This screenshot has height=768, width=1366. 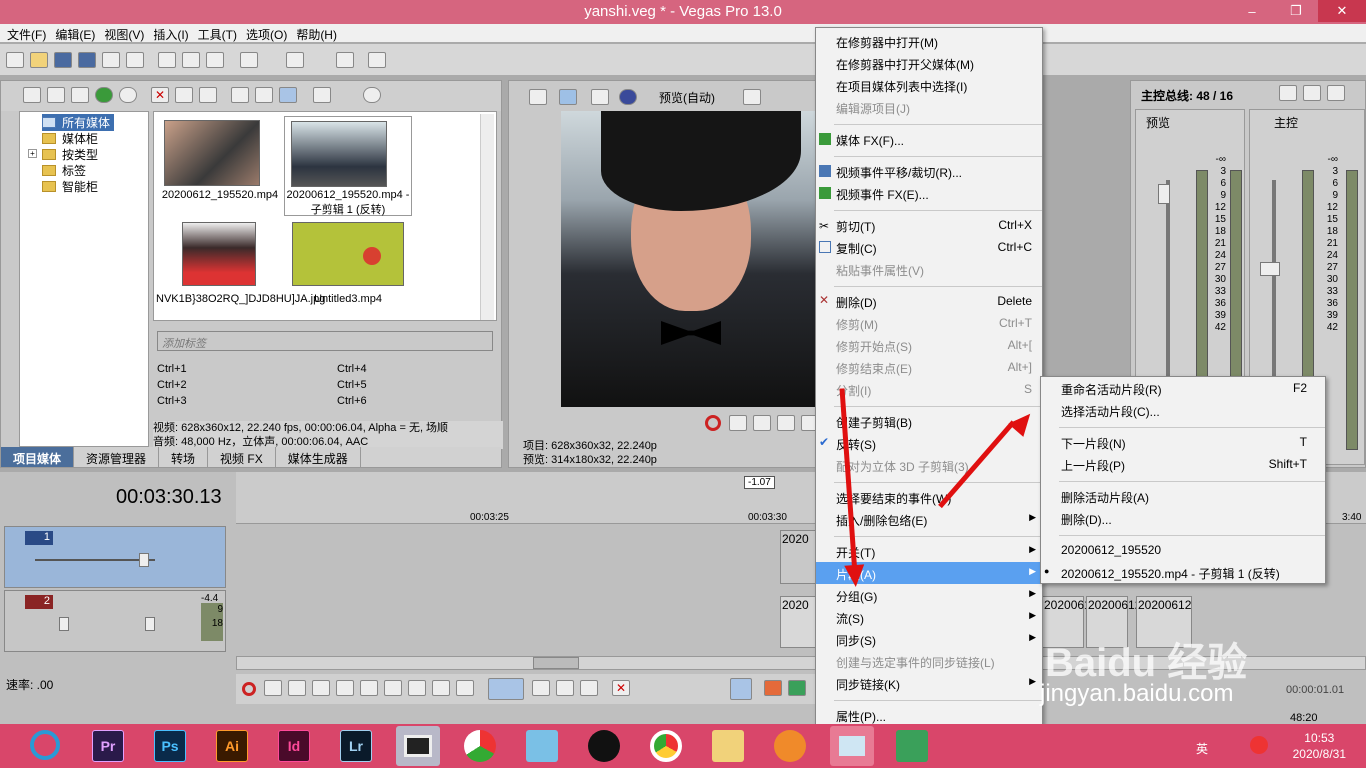 I want to click on auto-preview-icon, so click(x=288, y=95).